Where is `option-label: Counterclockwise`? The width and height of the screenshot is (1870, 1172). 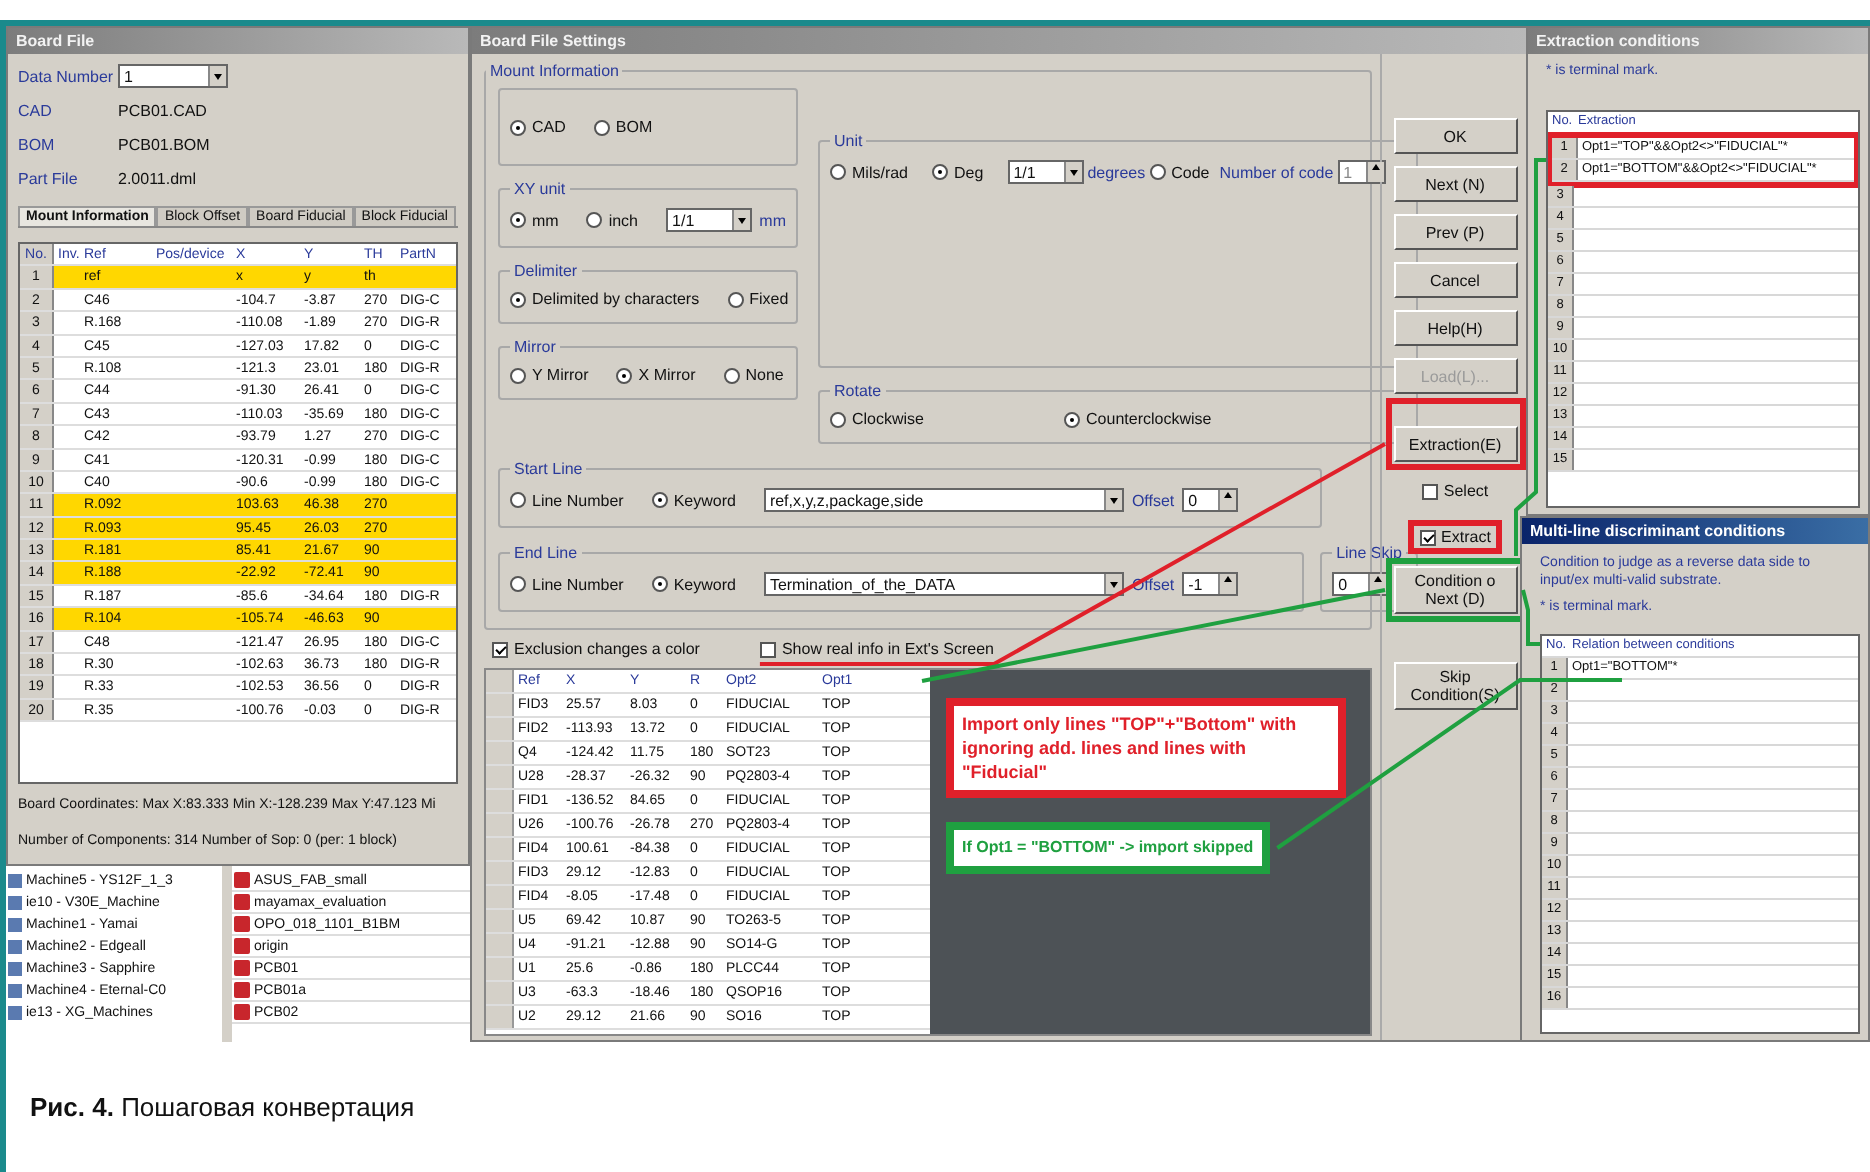 option-label: Counterclockwise is located at coordinates (1149, 419).